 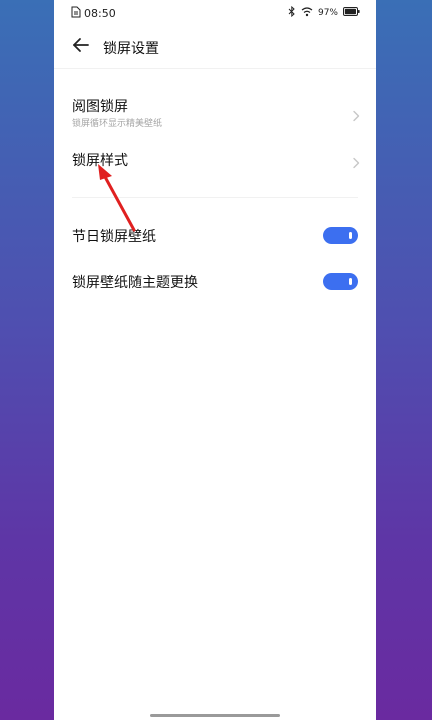 I want to click on status-bar: 08:50 97%, so click(x=215, y=13).